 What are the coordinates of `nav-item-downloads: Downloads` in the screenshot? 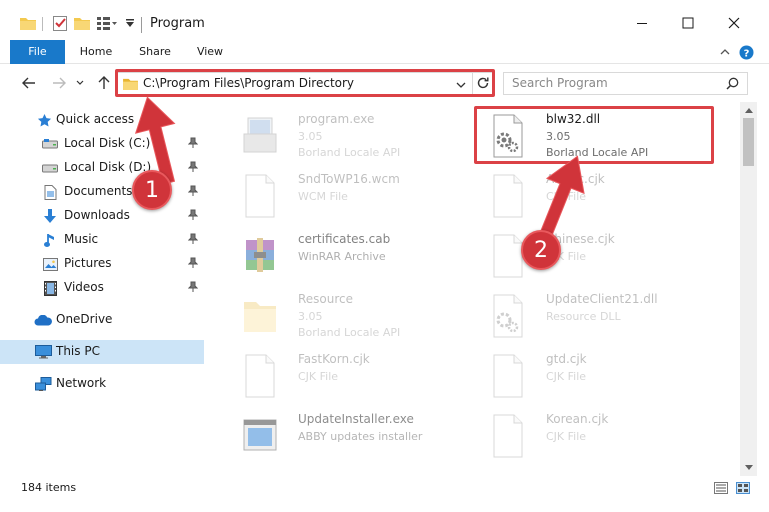 It's located at (102, 216).